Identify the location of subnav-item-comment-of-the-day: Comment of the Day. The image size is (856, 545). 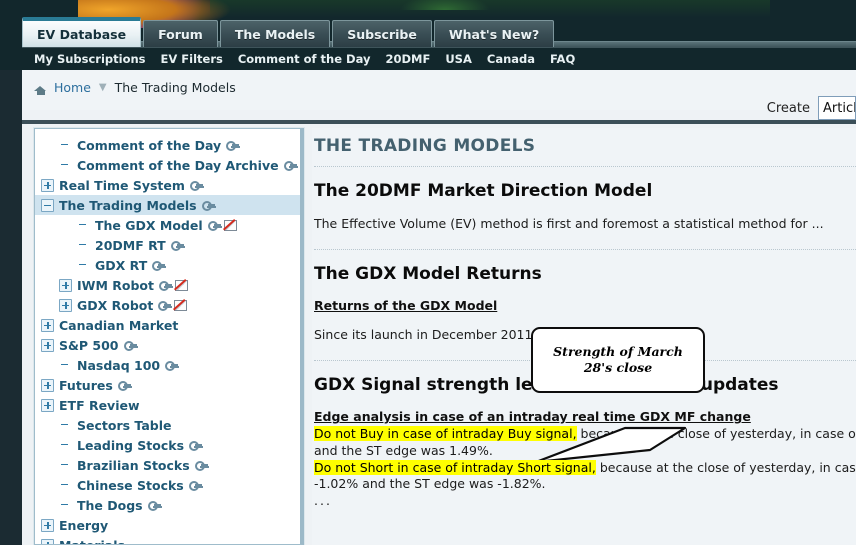
(304, 59).